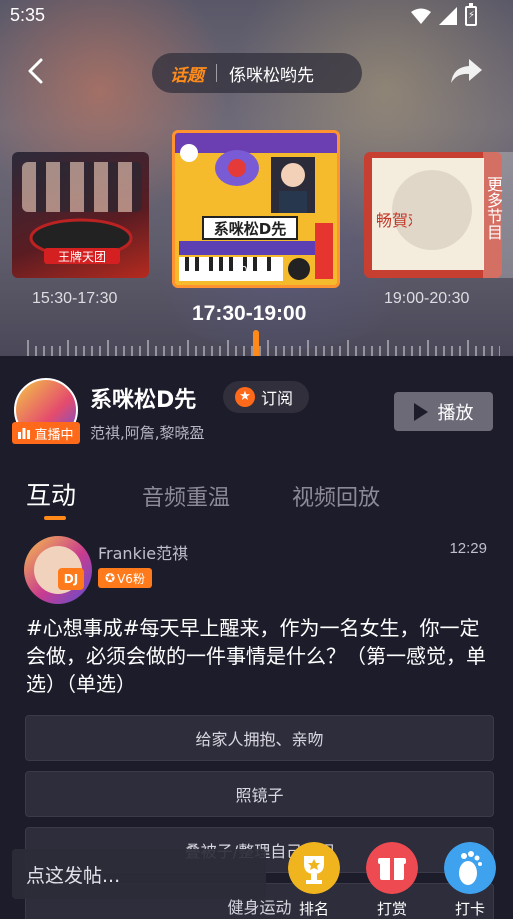 The width and height of the screenshot is (513, 919). Describe the element at coordinates (187, 75) in the screenshot. I see `topic-tag: 话题` at that location.